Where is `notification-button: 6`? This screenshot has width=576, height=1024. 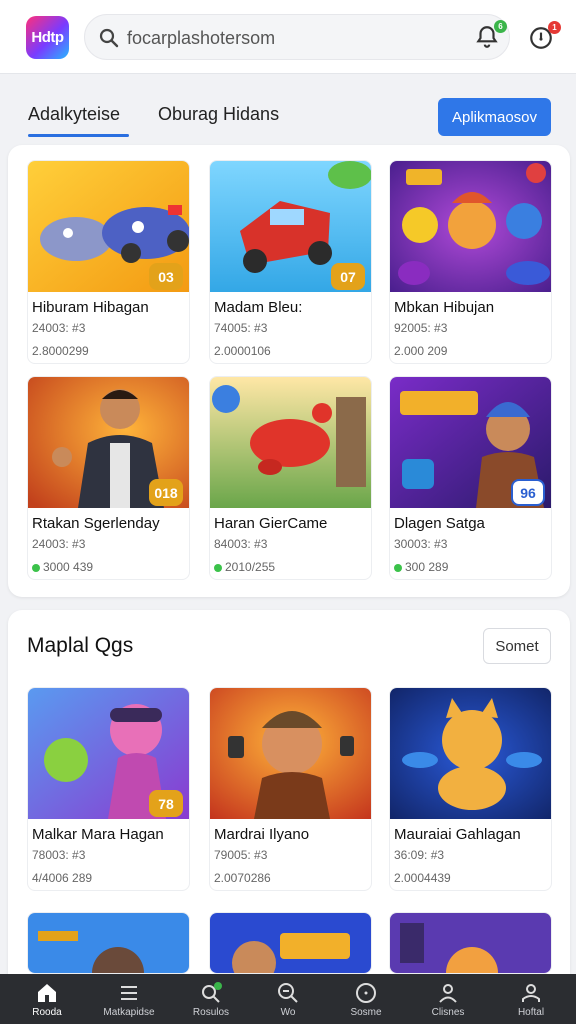
notification-button: 6 is located at coordinates (488, 36).